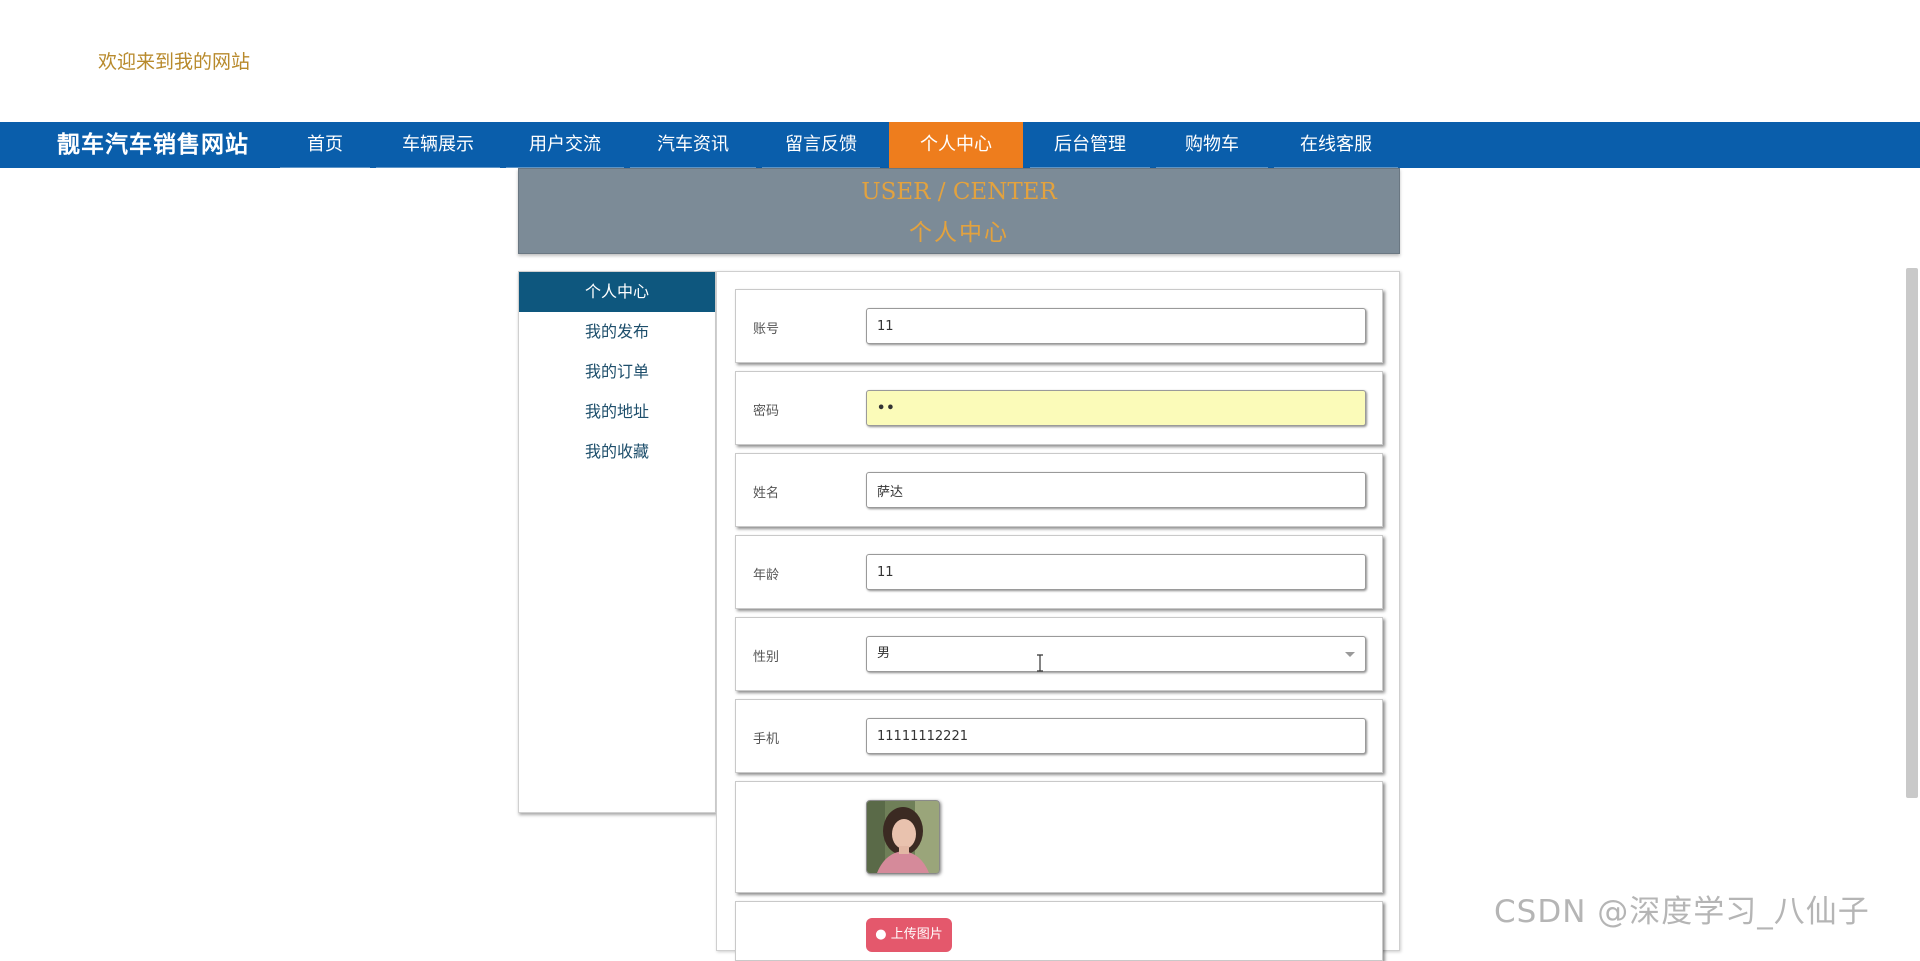 The height and width of the screenshot is (961, 1920). Describe the element at coordinates (1212, 145) in the screenshot. I see `nav-item-cart: 购物车` at that location.